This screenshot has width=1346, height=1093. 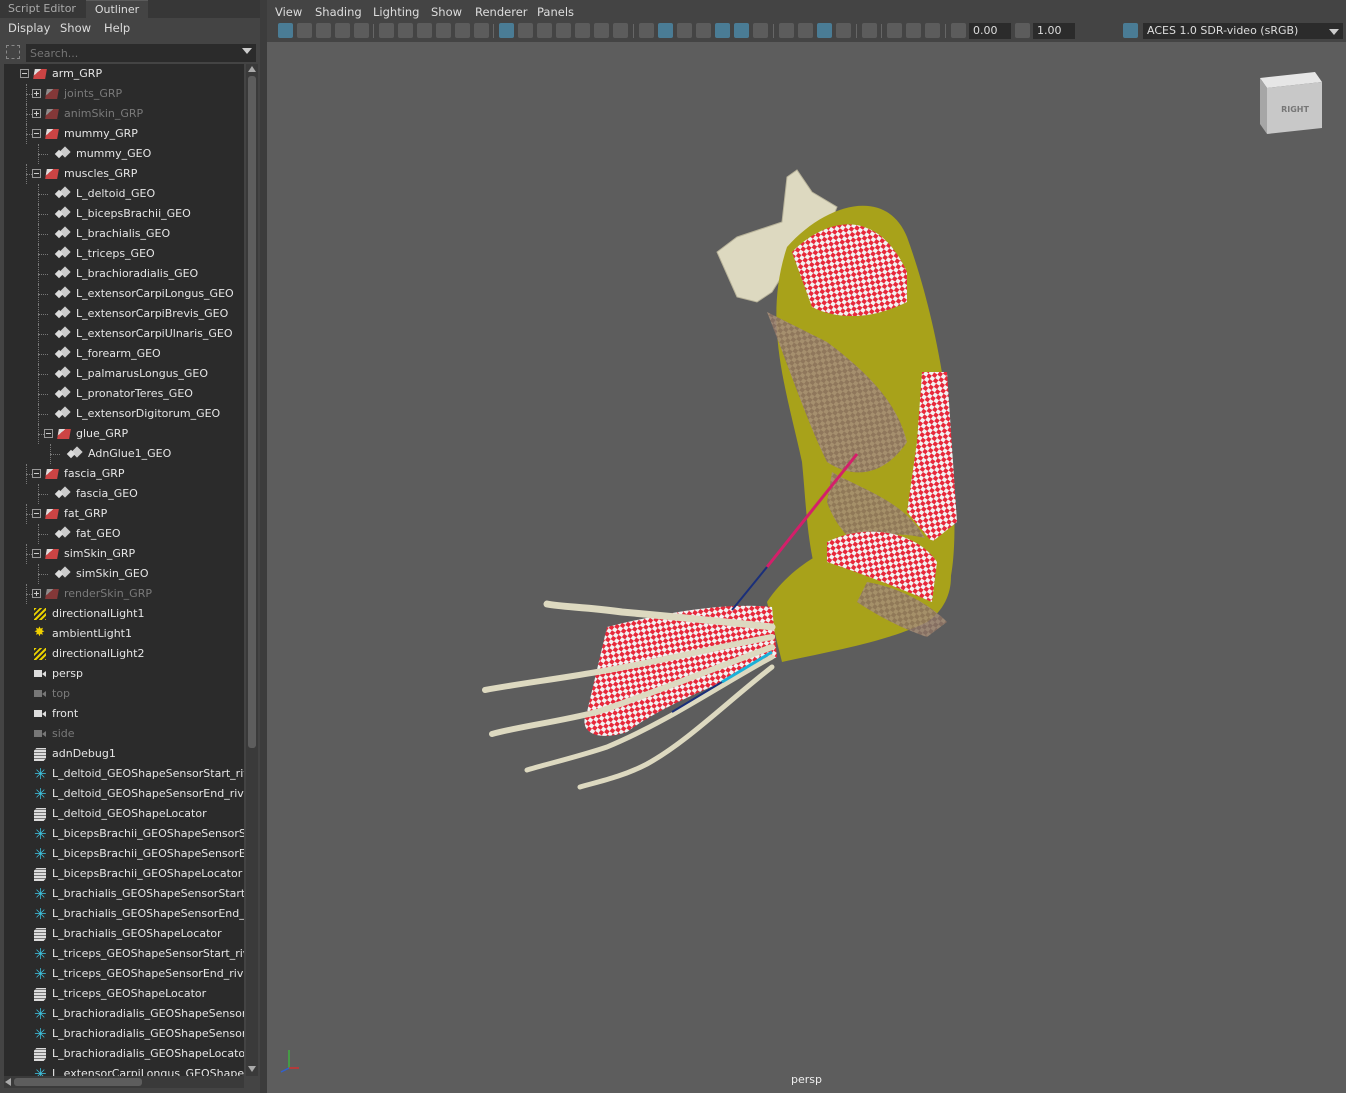 What do you see at coordinates (741, 30) in the screenshot?
I see `use-all-lights-icon` at bounding box center [741, 30].